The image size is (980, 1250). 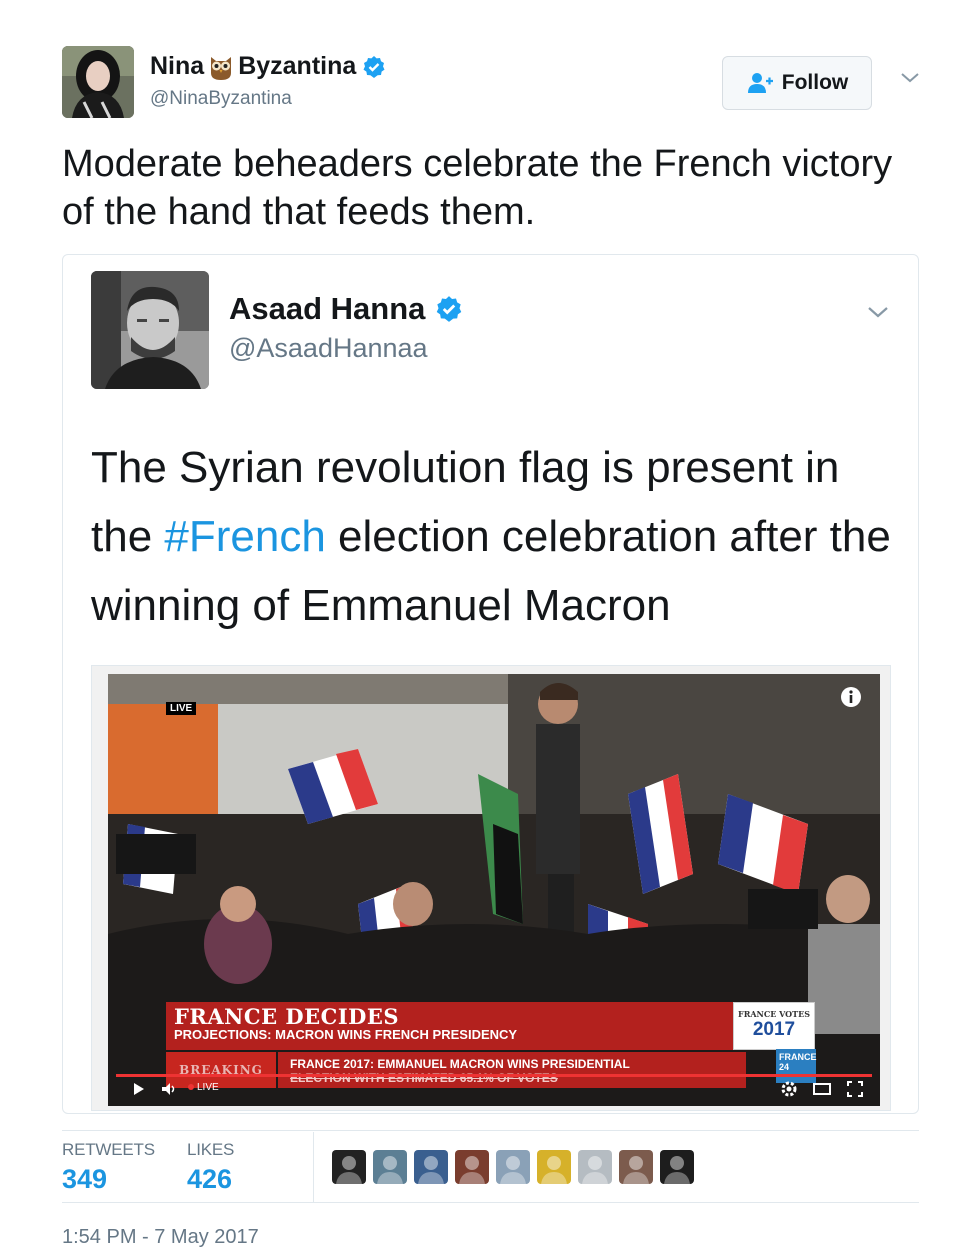 I want to click on info-icon, so click(x=851, y=697).